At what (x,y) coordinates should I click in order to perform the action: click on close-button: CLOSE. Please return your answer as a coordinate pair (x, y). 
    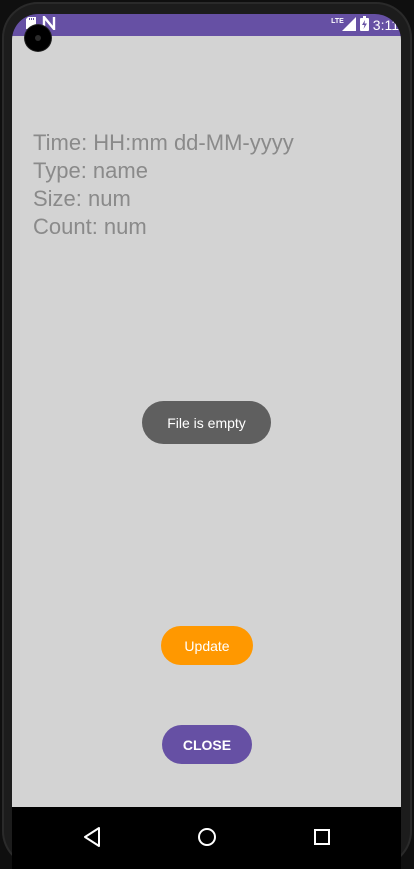
    Looking at the image, I should click on (207, 744).